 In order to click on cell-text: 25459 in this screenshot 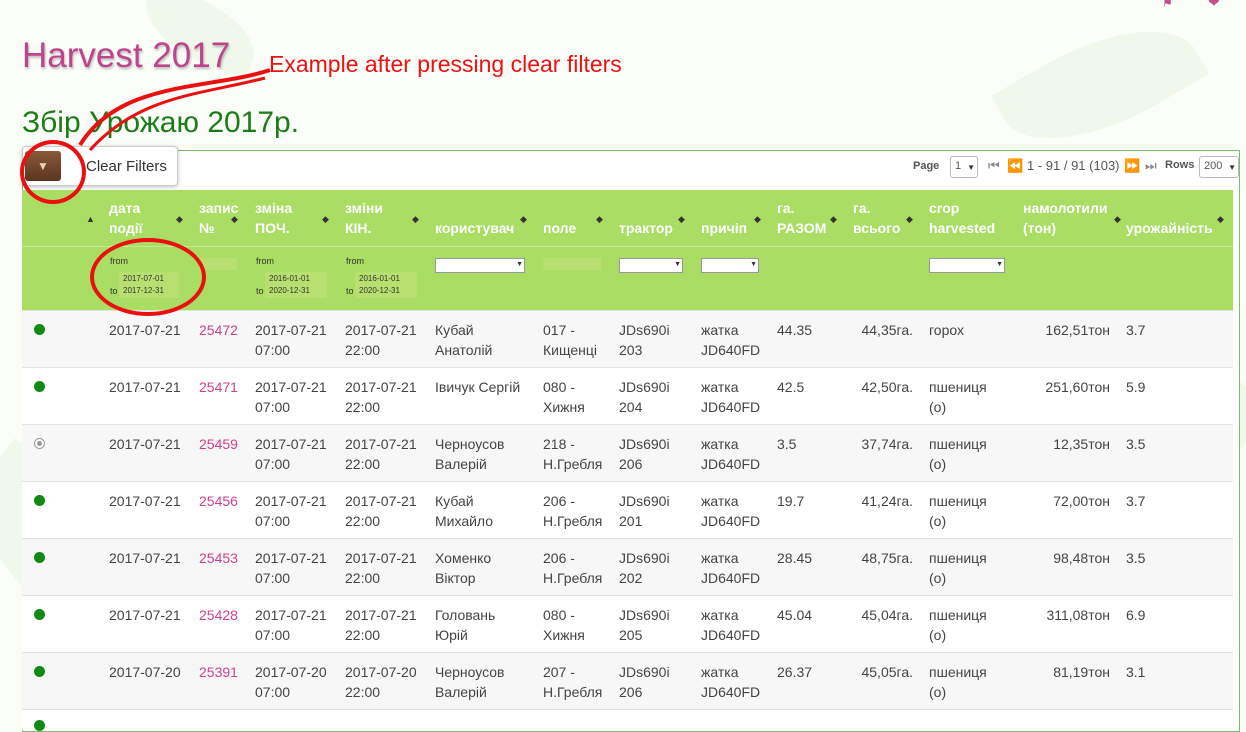, I will do `click(218, 444)`.